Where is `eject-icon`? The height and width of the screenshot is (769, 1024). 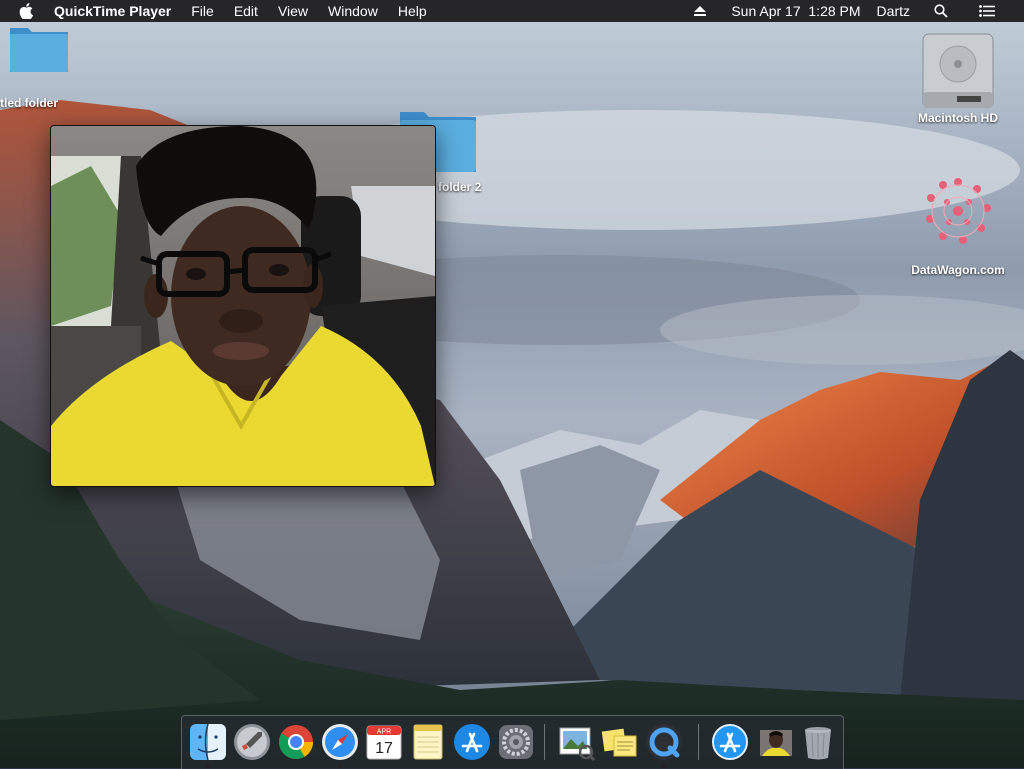
eject-icon is located at coordinates (700, 11).